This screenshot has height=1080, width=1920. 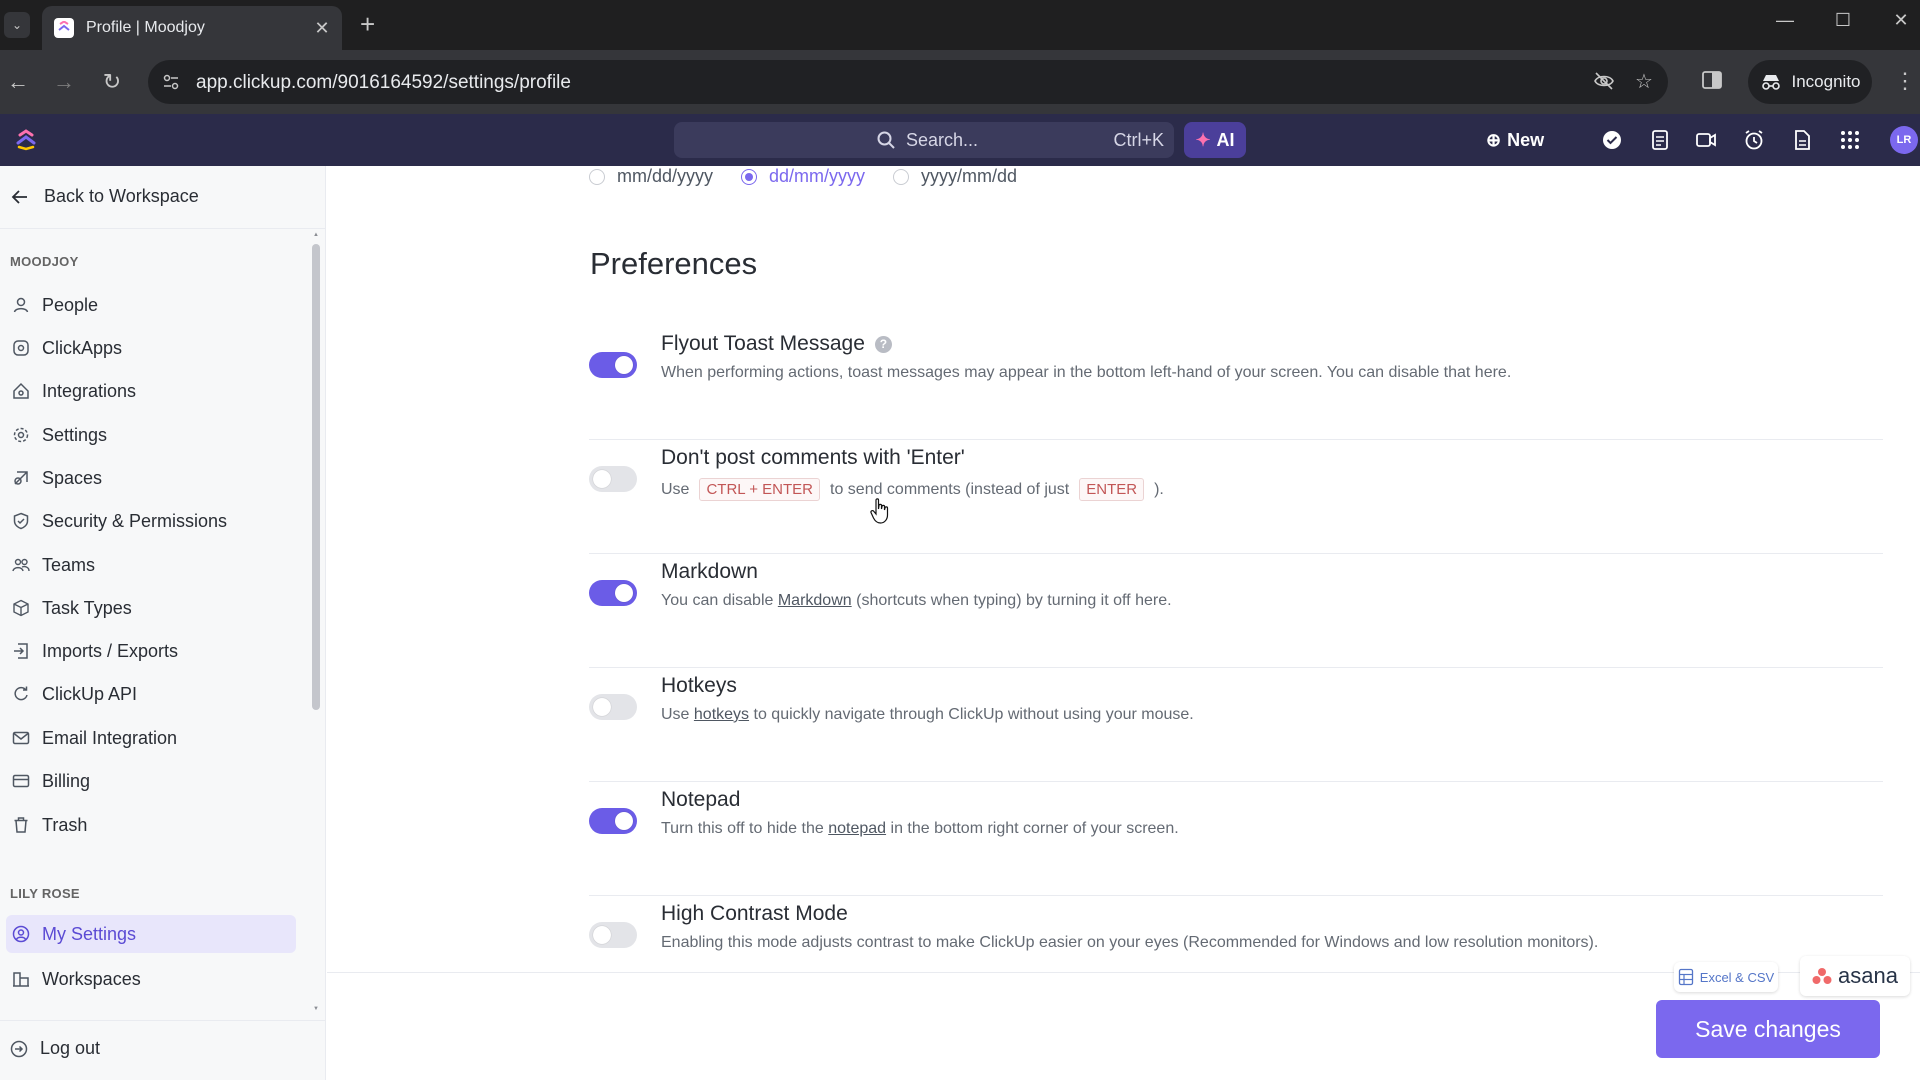 I want to click on scroll-down-arrow-icon: ▼, so click(x=316, y=1009).